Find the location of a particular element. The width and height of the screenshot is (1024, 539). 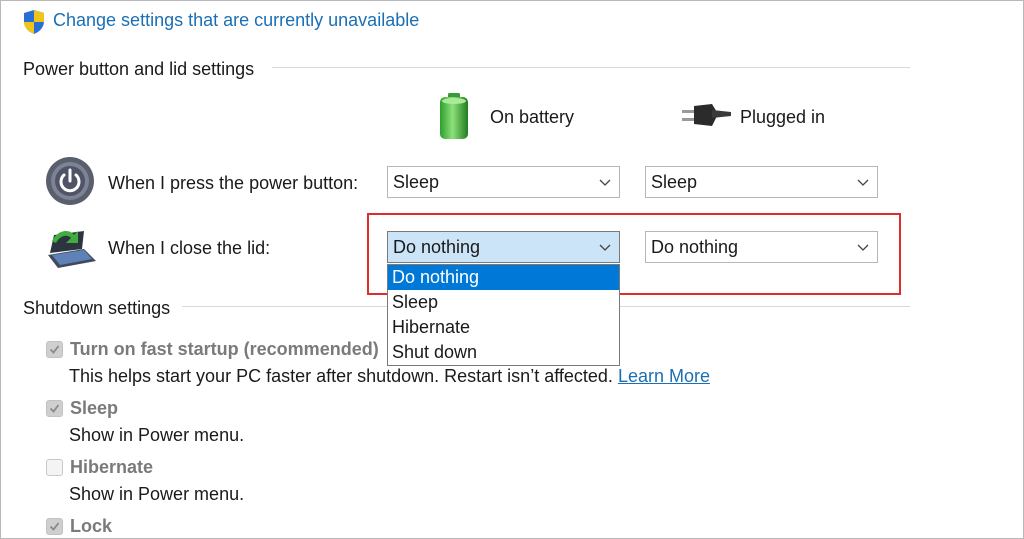

close-lid-dropdown-list: Do nothing Sleep Hibernate Shut down is located at coordinates (503, 315).